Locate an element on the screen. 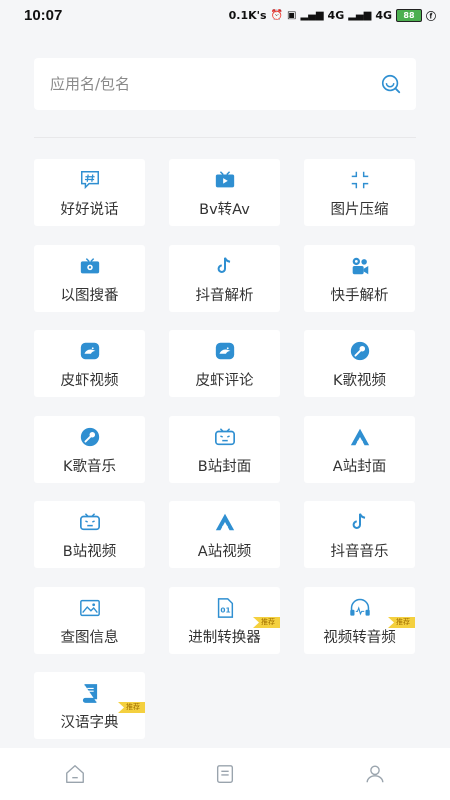 The image size is (450, 800). kuaishou-camera-icon is located at coordinates (360, 266).